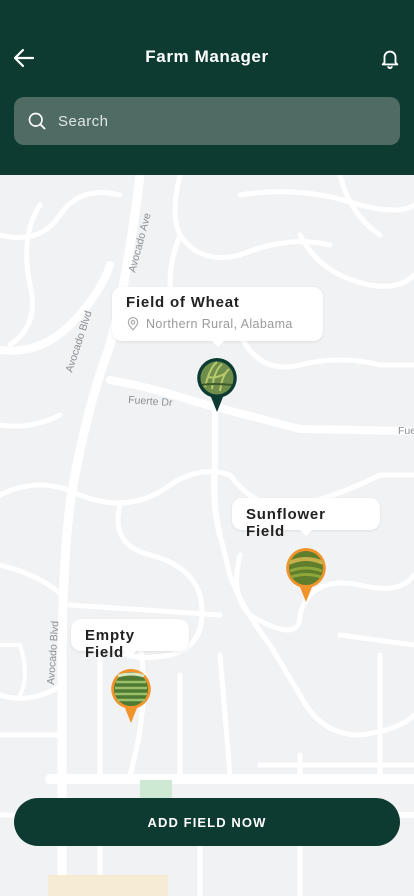 The image size is (414, 896). What do you see at coordinates (133, 324) in the screenshot?
I see `location-pin-icon` at bounding box center [133, 324].